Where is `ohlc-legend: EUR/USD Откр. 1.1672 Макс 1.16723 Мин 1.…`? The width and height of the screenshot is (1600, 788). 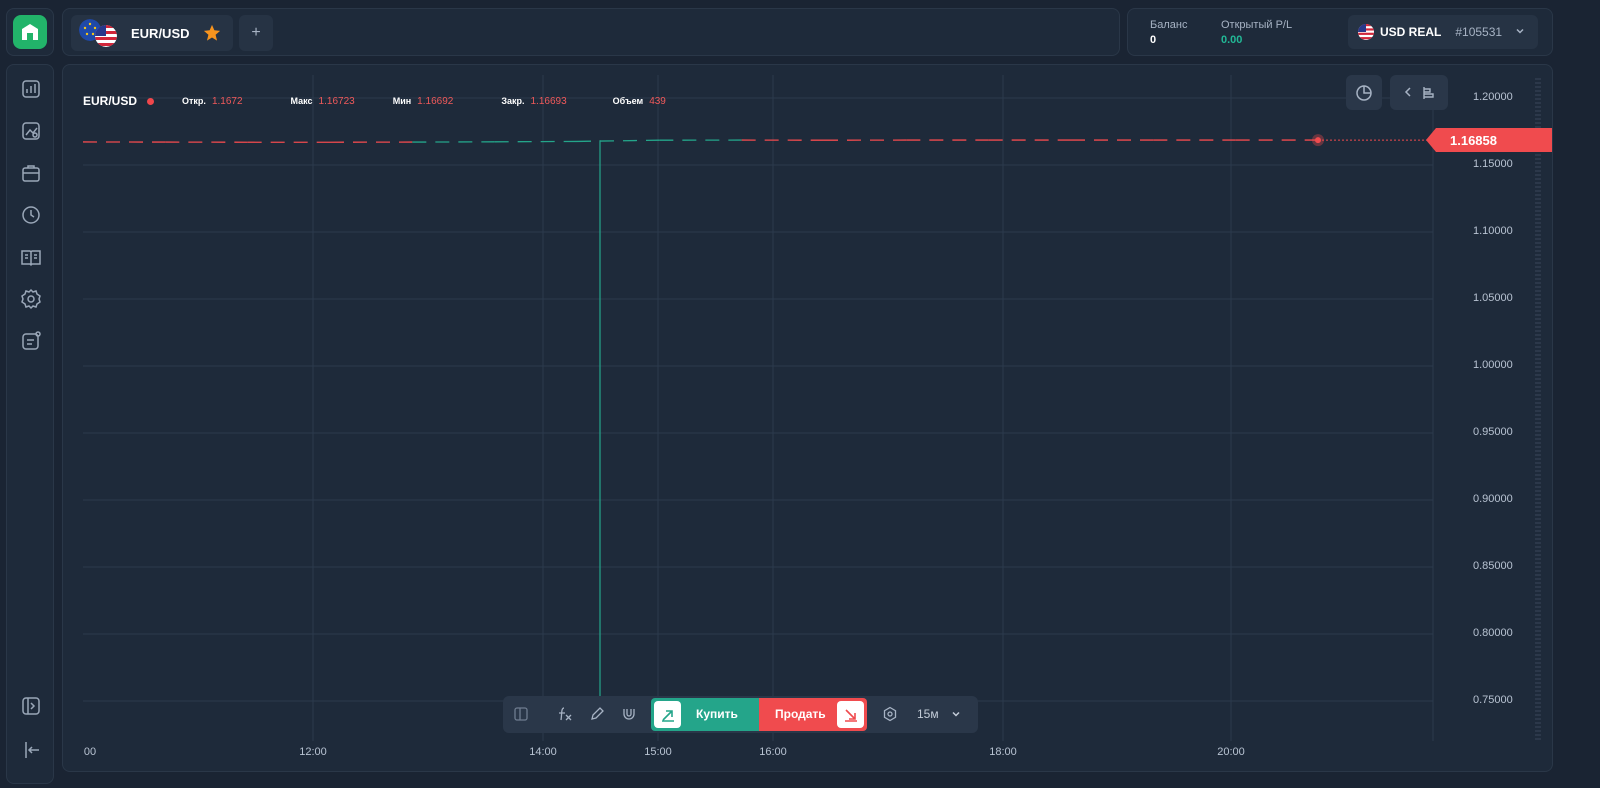 ohlc-legend: EUR/USD Откр. 1.1672 Макс 1.16723 Мин 1.… is located at coordinates (374, 101).